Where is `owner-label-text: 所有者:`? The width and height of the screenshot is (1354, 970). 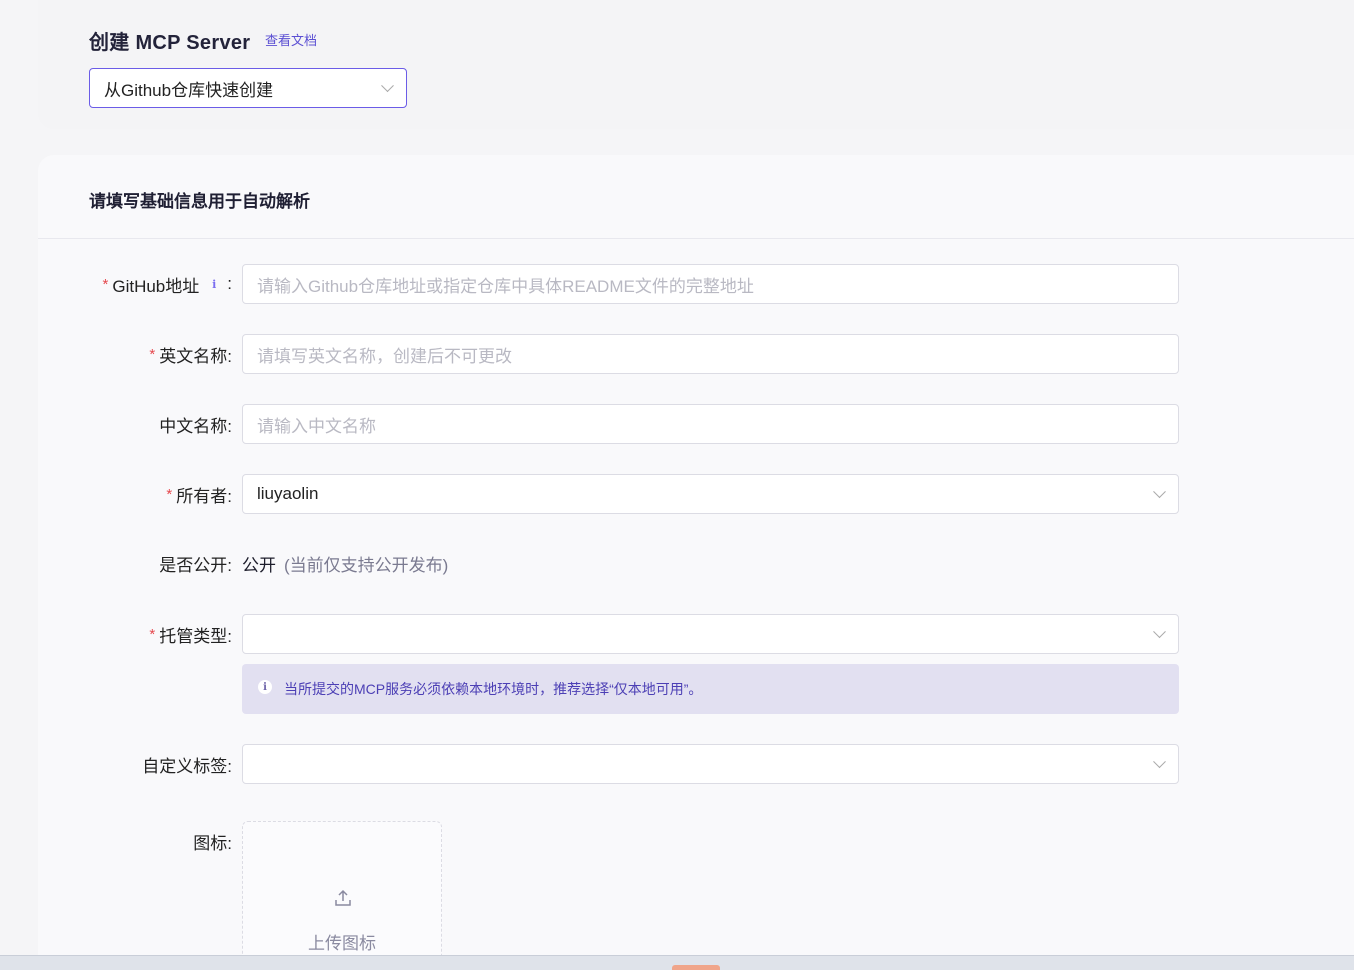 owner-label-text: 所有者: is located at coordinates (204, 496).